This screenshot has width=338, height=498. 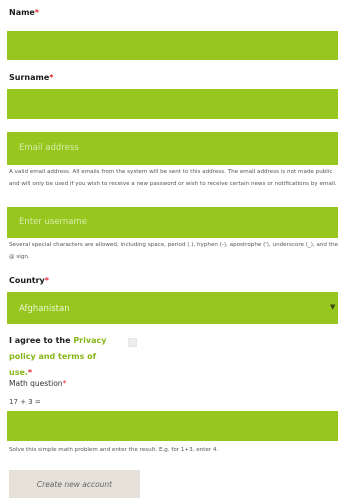 I want to click on surname-label-text: Surname, so click(x=29, y=77).